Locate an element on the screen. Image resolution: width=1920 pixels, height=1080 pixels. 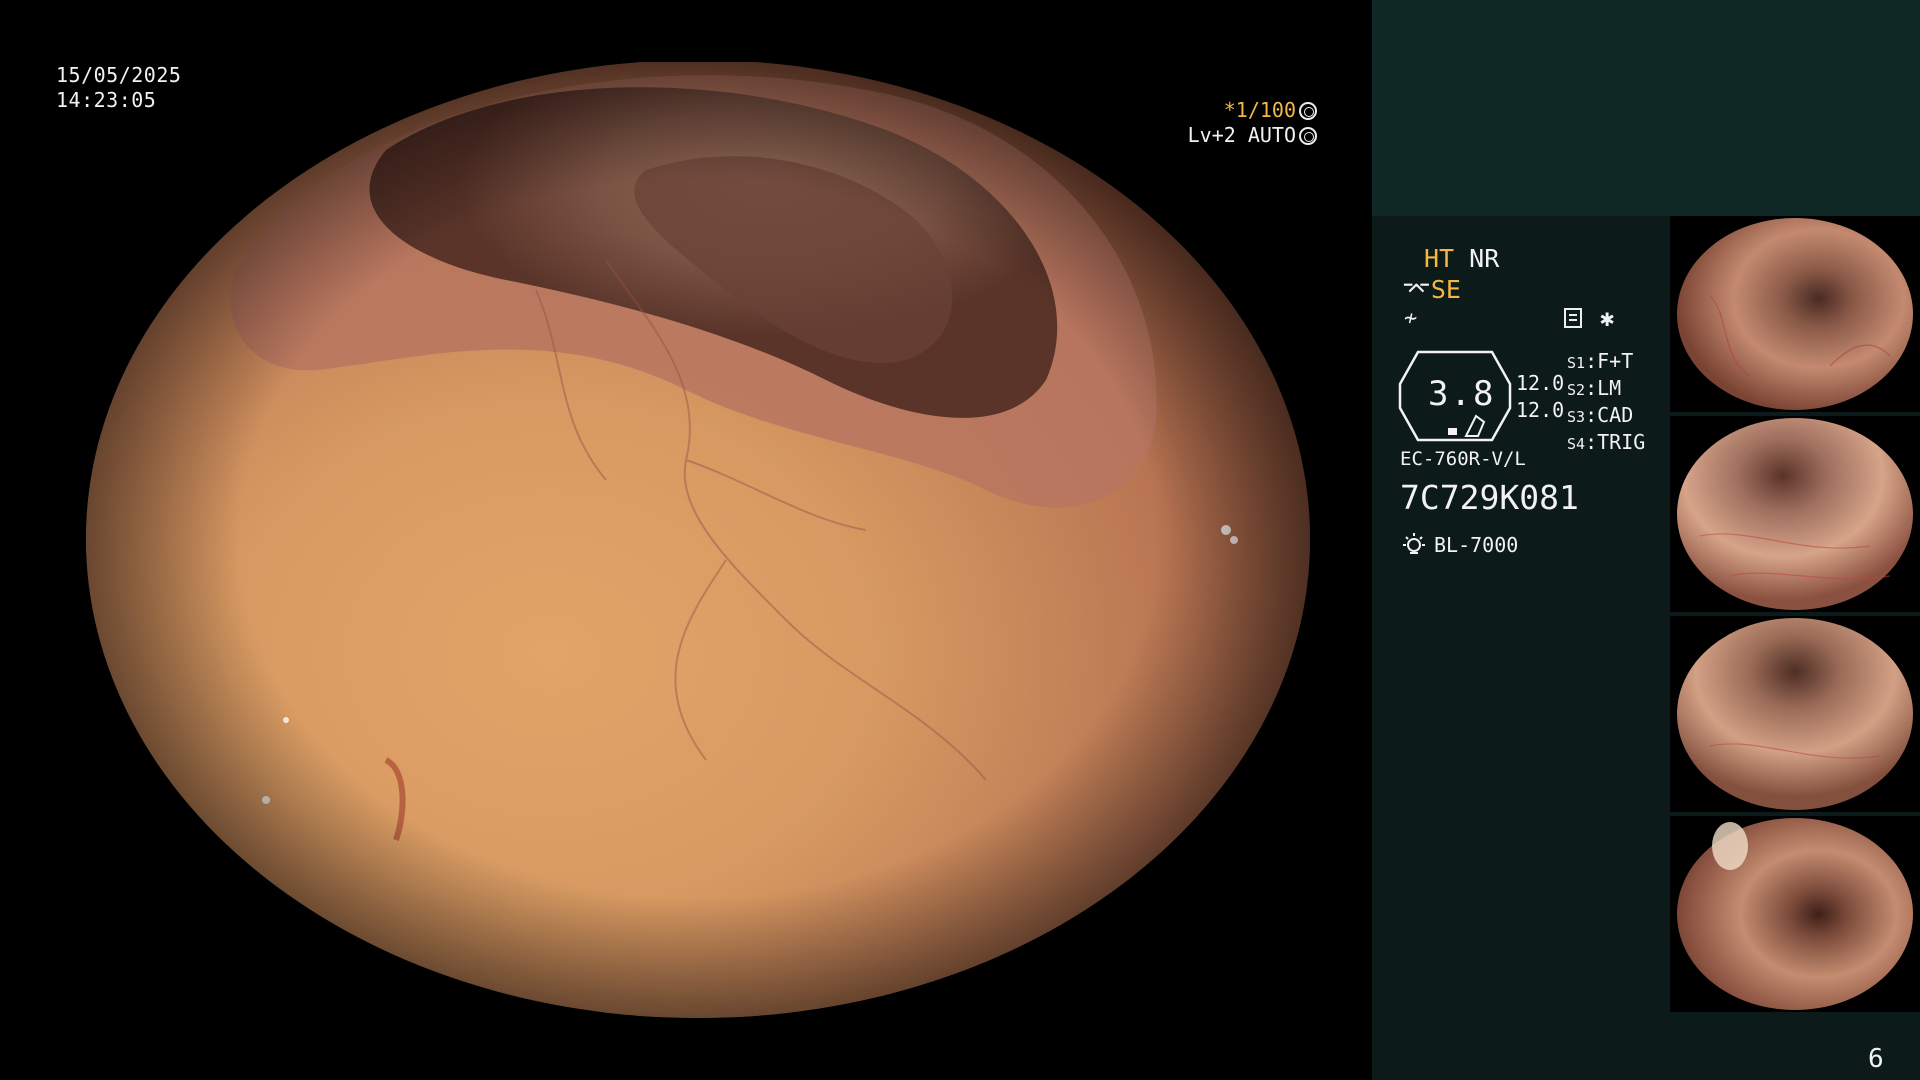
switch-slot: S3:CAD is located at coordinates (1600, 415).